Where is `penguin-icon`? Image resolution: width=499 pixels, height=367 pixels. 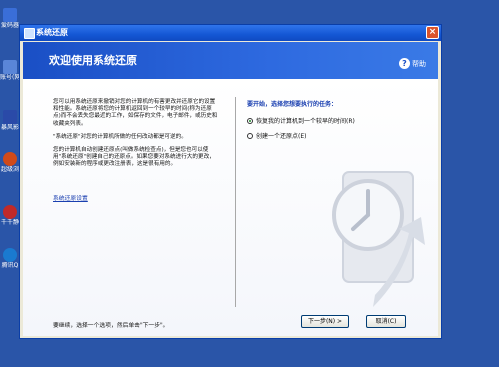
penguin-icon is located at coordinates (10, 255).